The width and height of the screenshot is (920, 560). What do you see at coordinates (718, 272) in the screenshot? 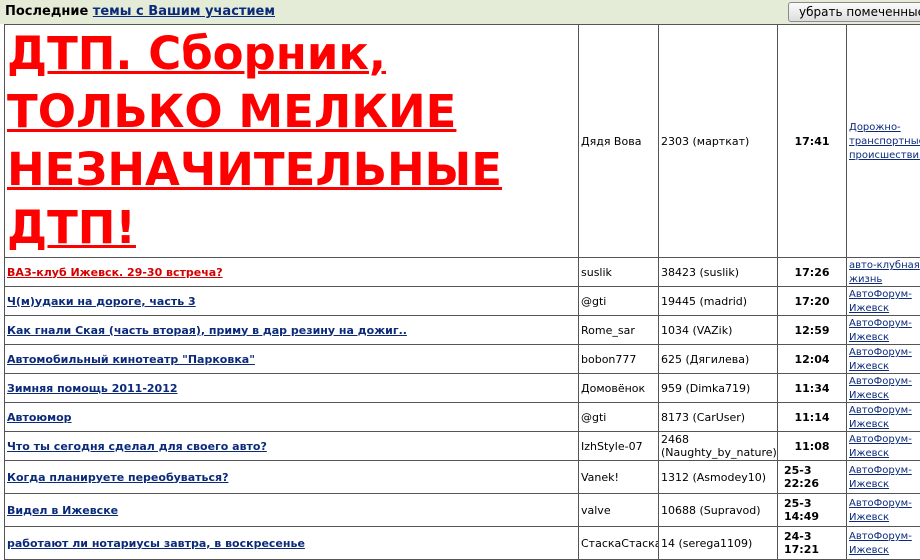
I see `topic-replies: 38423 (suslik)` at bounding box center [718, 272].